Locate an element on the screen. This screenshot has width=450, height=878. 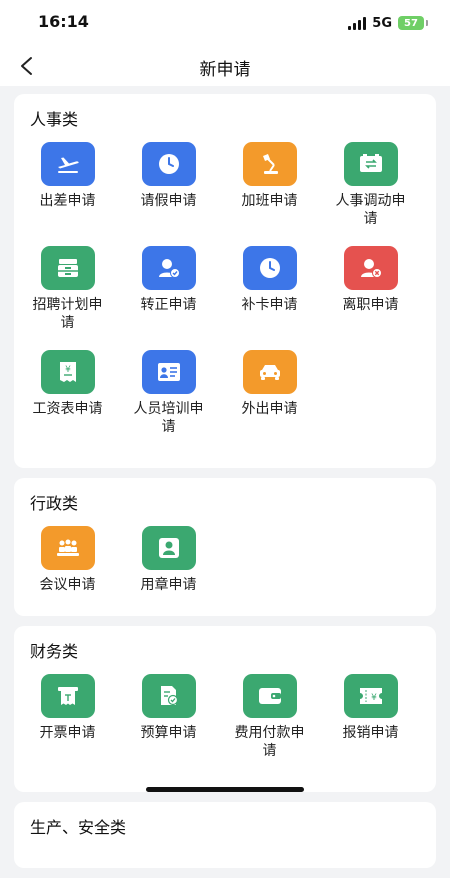
apply-overtime: 加班申请 is located at coordinates (266, 194).